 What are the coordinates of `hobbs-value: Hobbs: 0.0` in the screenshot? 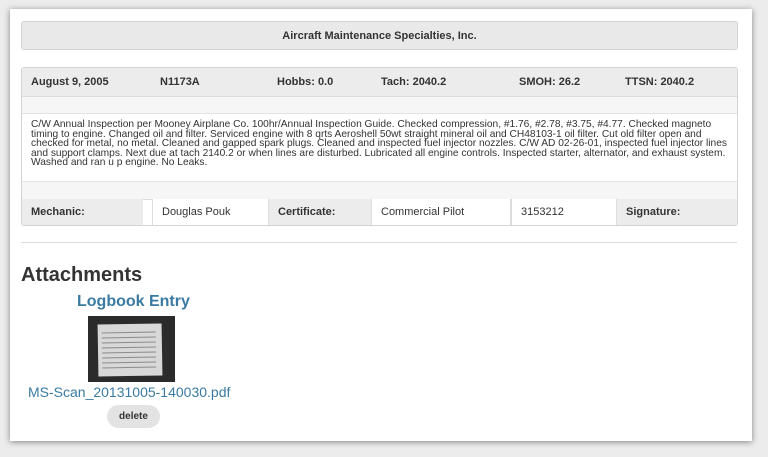 It's located at (305, 82).